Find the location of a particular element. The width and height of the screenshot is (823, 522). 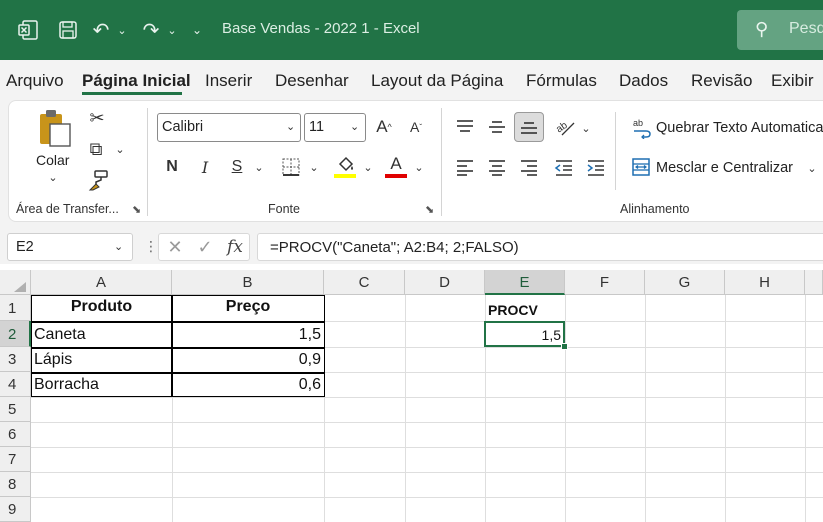

name-box-dropdown-icon: ⌄ is located at coordinates (118, 246).